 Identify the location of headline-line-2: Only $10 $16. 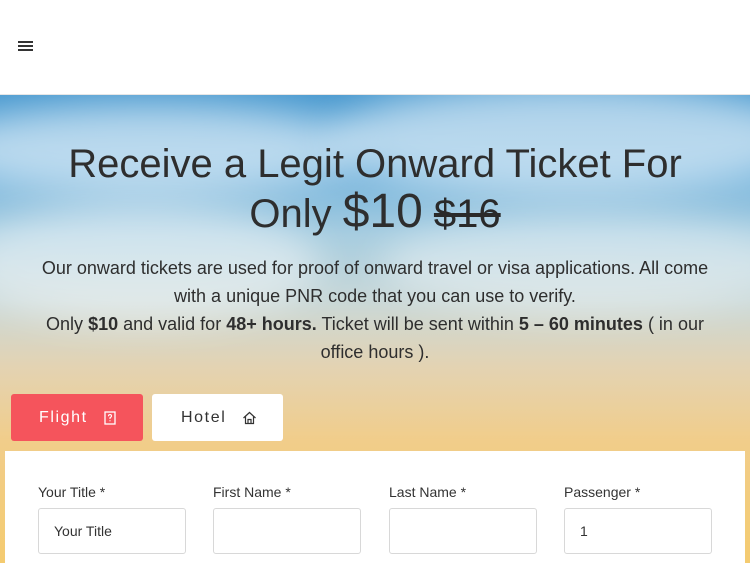
(375, 213).